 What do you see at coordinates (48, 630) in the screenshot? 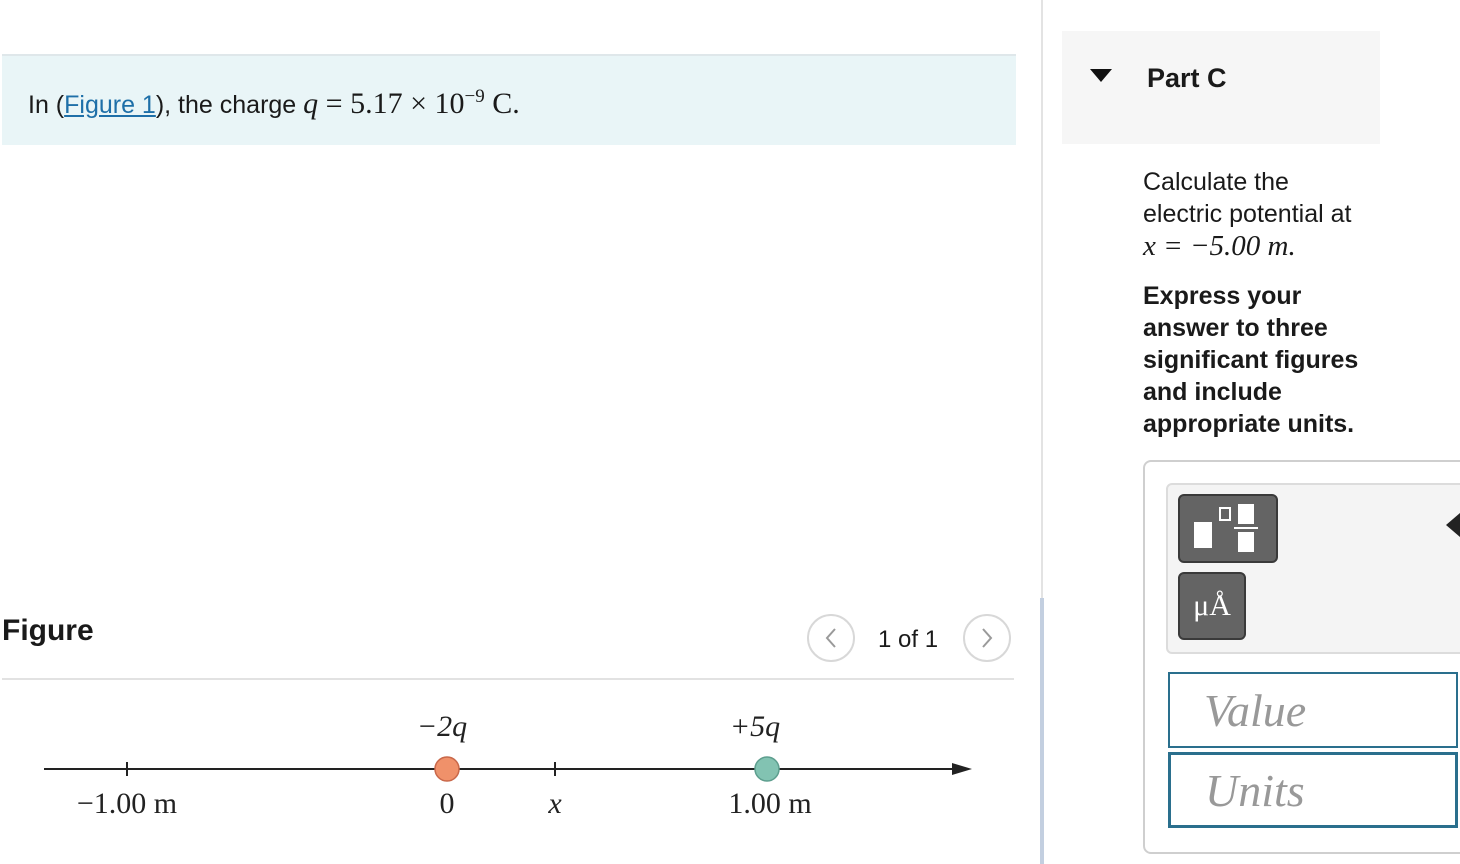
I see `figure-title: Figure` at bounding box center [48, 630].